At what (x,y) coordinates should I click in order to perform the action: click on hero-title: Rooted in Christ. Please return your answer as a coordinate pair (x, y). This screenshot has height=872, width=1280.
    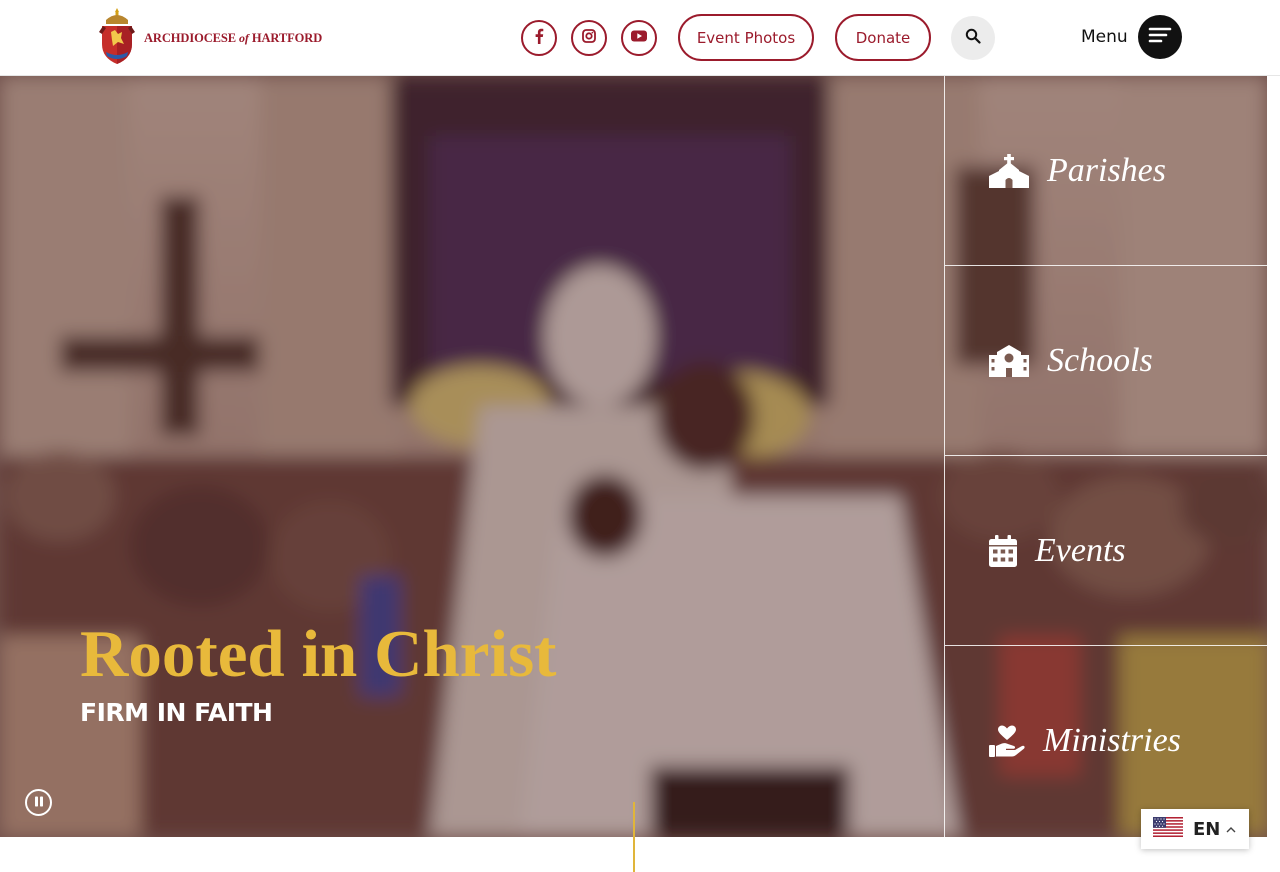
    Looking at the image, I should click on (318, 654).